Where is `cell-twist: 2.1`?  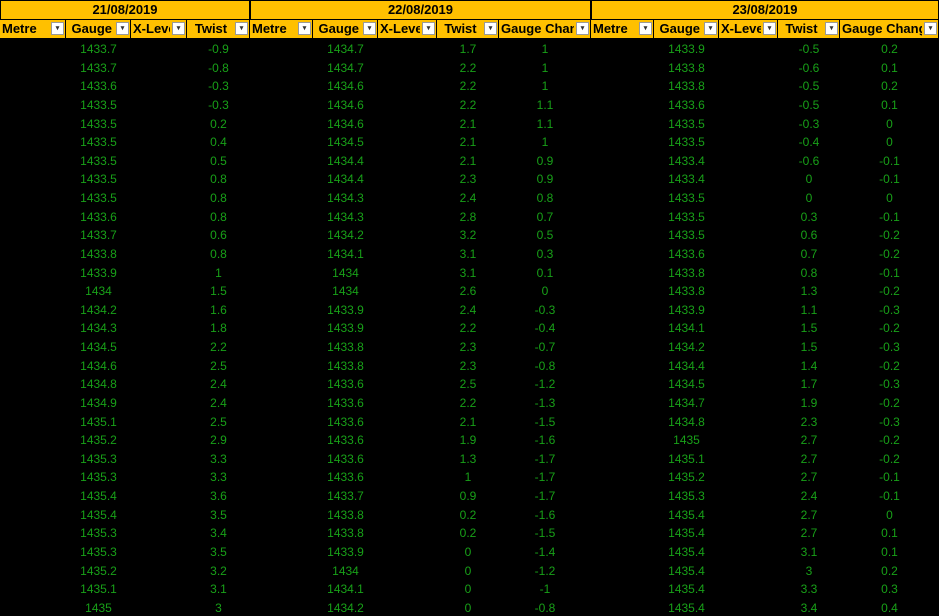
cell-twist: 2.1 is located at coordinates (468, 142).